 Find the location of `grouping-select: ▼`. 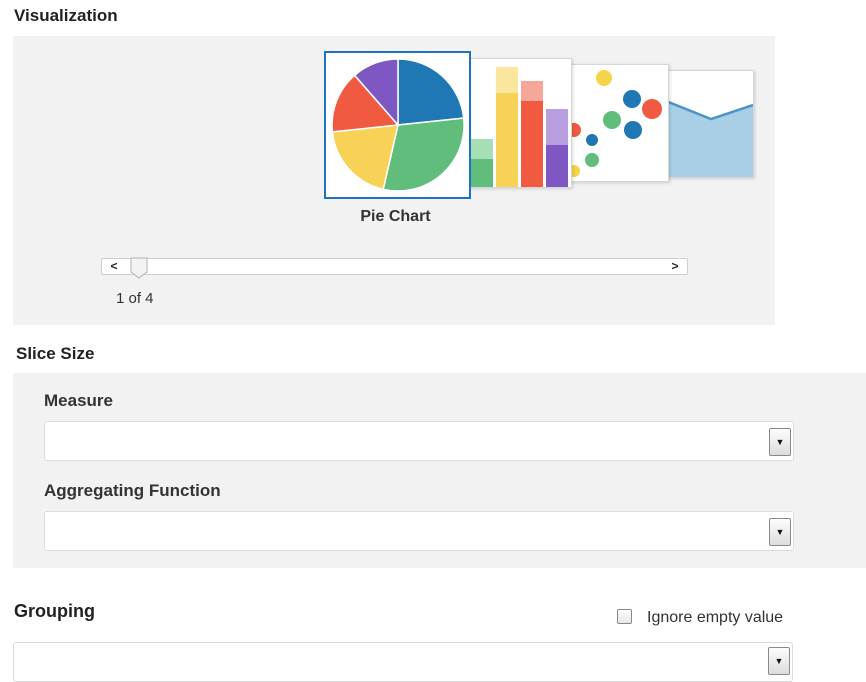

grouping-select: ▼ is located at coordinates (403, 662).